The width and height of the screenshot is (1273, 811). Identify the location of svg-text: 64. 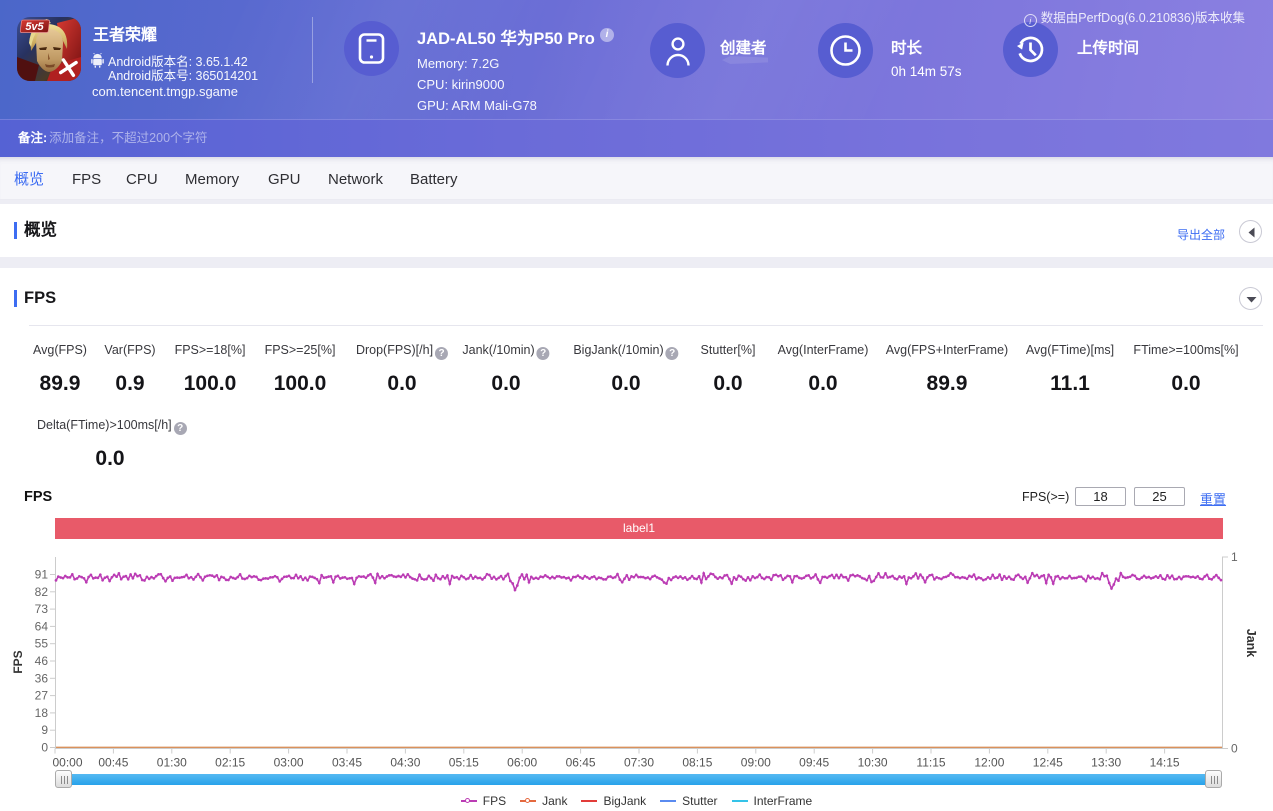
(42, 626).